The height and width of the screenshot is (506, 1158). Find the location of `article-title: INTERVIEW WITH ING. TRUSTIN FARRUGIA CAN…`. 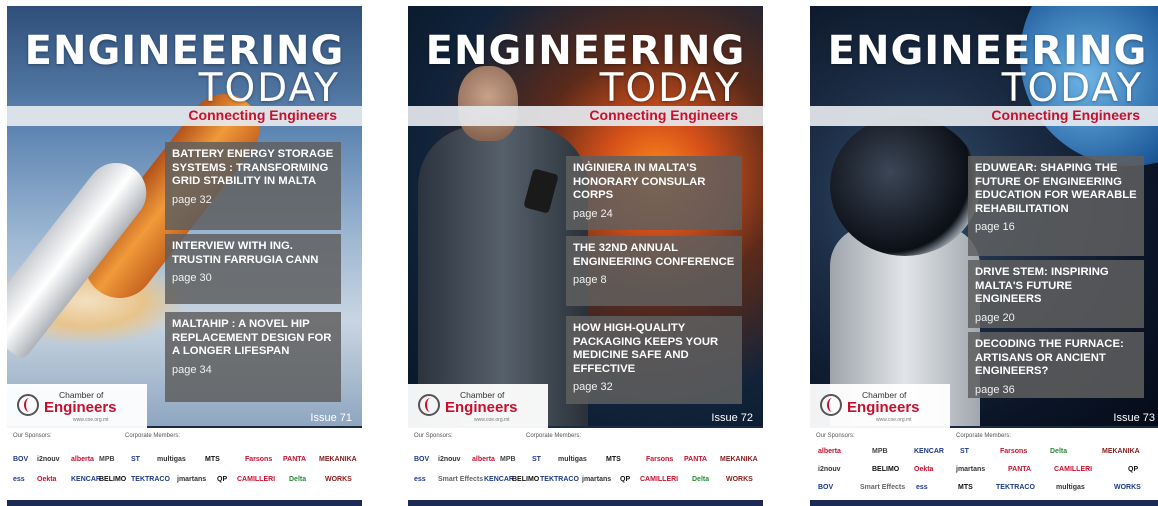

article-title: INTERVIEW WITH ING. TRUSTIN FARRUGIA CAN… is located at coordinates (245, 253).